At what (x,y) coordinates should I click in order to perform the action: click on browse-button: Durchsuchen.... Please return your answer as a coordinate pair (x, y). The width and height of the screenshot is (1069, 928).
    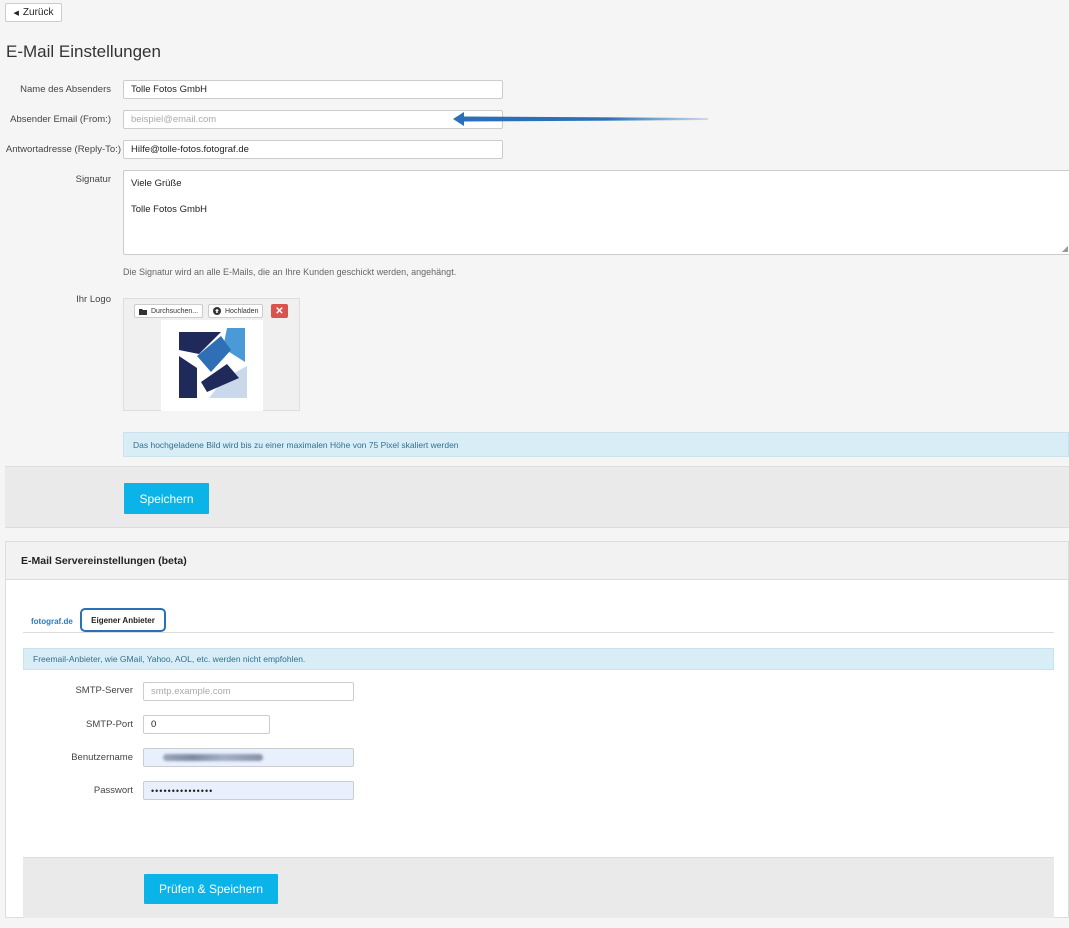
    Looking at the image, I should click on (169, 311).